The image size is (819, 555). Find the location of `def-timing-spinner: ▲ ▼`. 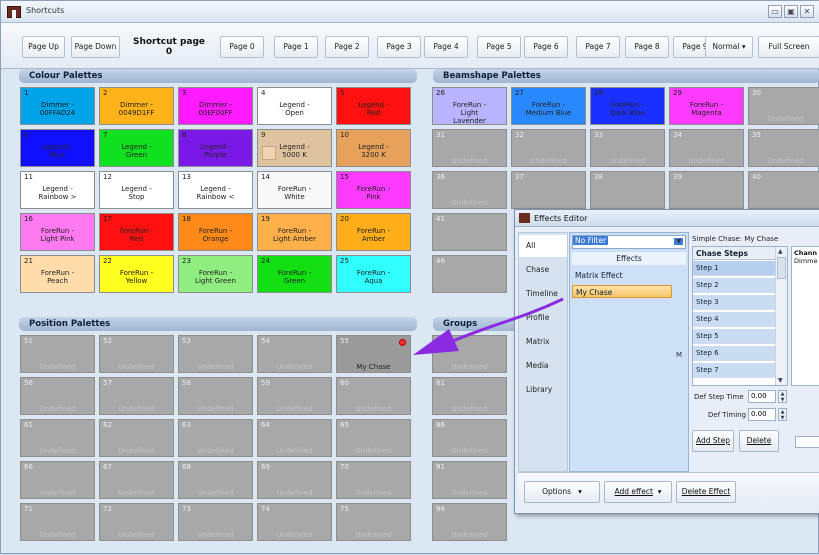

def-timing-spinner: ▲ ▼ is located at coordinates (782, 414).